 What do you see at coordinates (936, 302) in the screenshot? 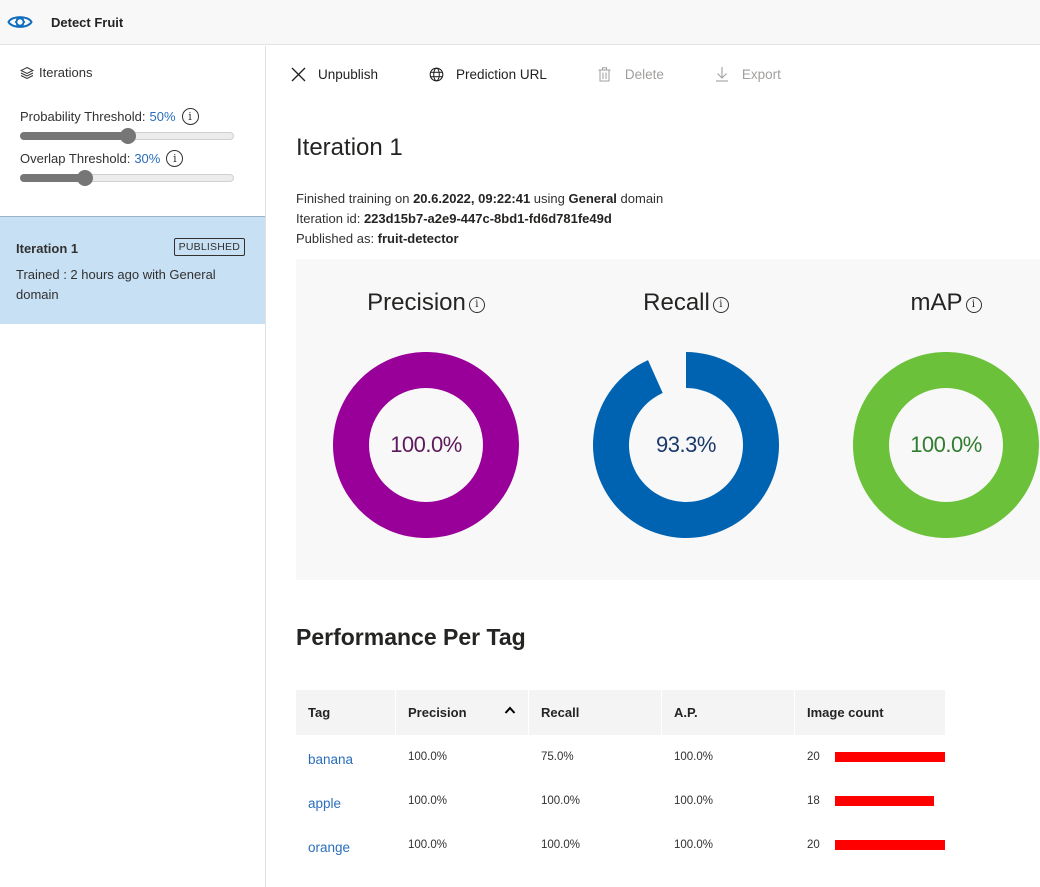
I see `metric-label-text: mAP` at bounding box center [936, 302].